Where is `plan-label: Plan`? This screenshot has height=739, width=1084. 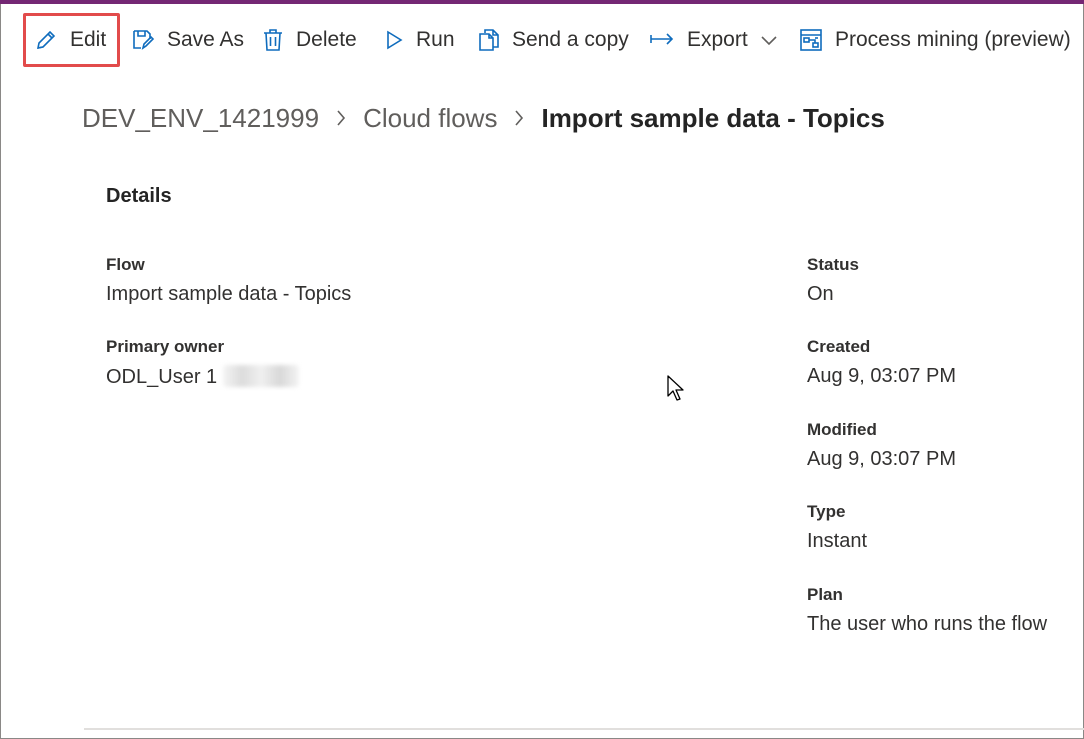
plan-label: Plan is located at coordinates (825, 594).